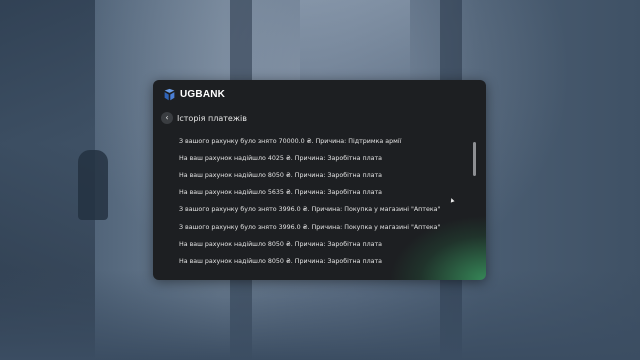 The width and height of the screenshot is (640, 360). I want to click on ugbank-logo-icon, so click(169, 94).